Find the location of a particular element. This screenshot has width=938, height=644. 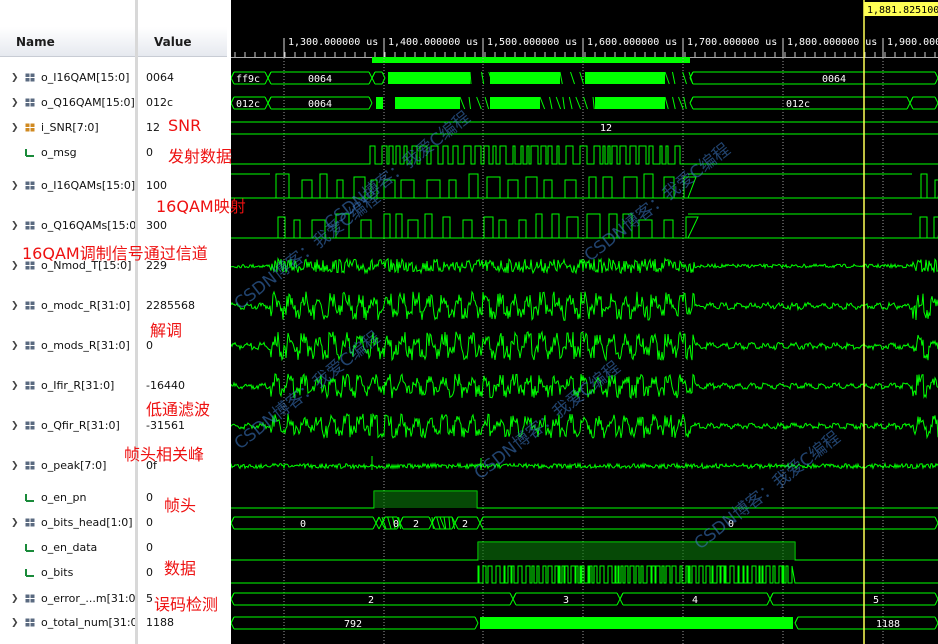

time-tick-label: 1,600.000000 us is located at coordinates (632, 42).